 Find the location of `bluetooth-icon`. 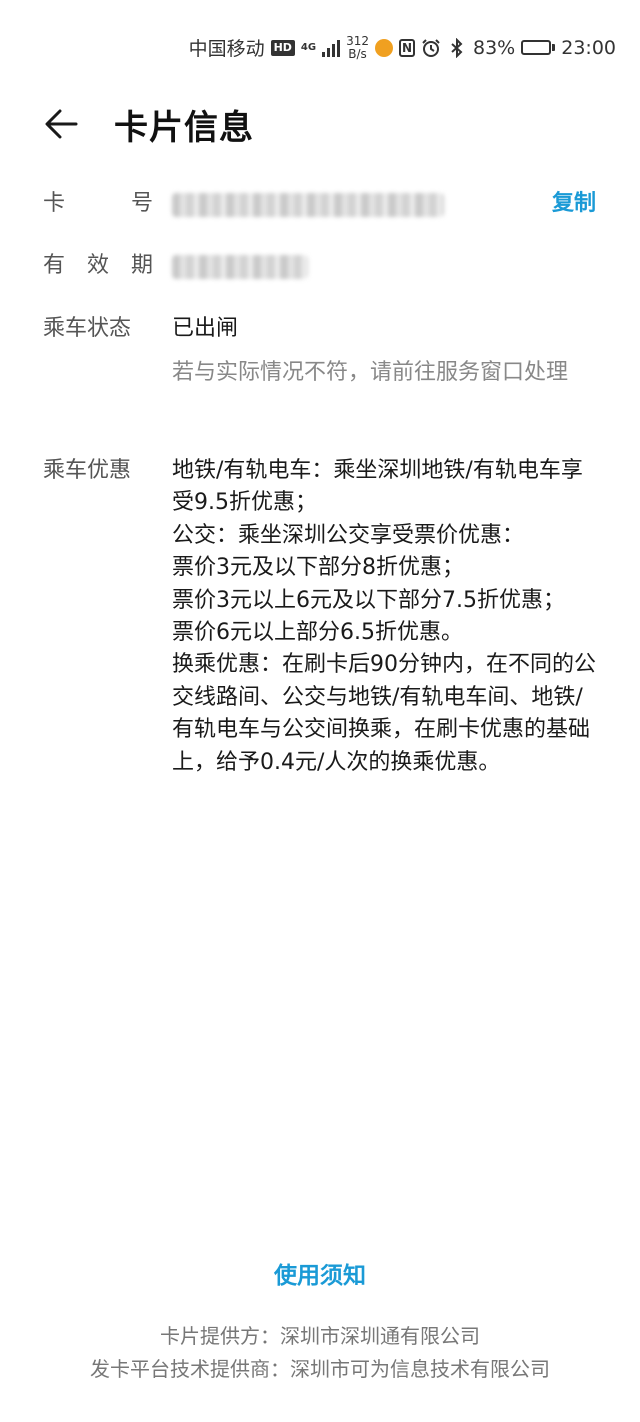

bluetooth-icon is located at coordinates (457, 47).